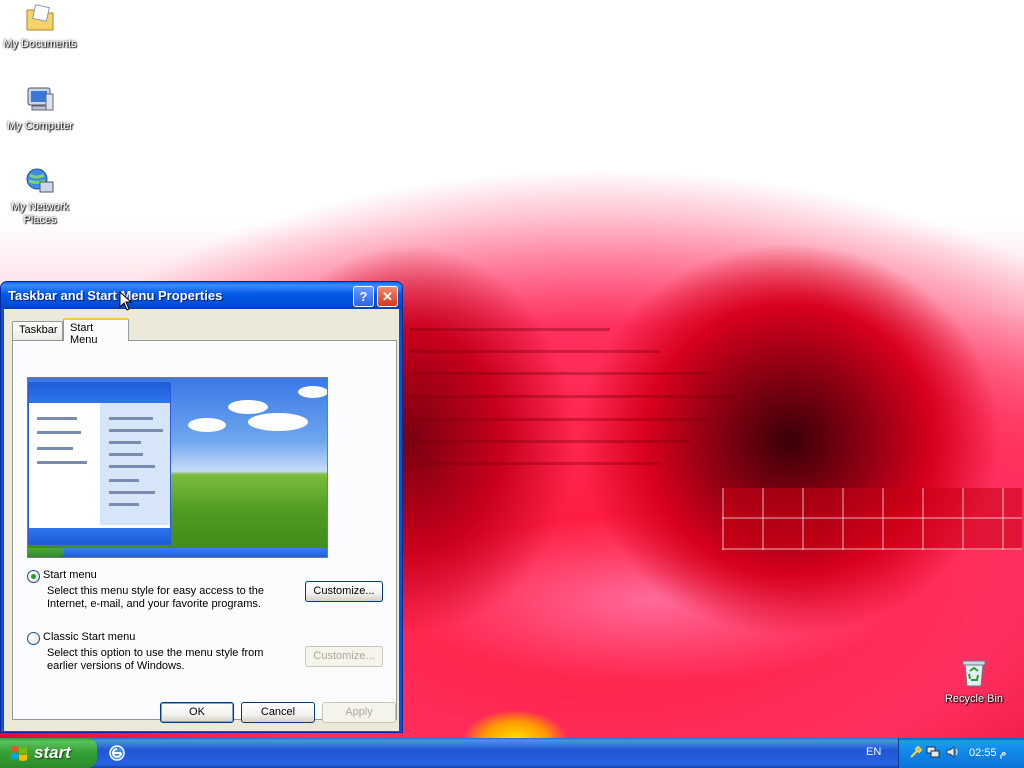  Describe the element at coordinates (33, 638) in the screenshot. I see `classic-start-menu-radio` at that location.